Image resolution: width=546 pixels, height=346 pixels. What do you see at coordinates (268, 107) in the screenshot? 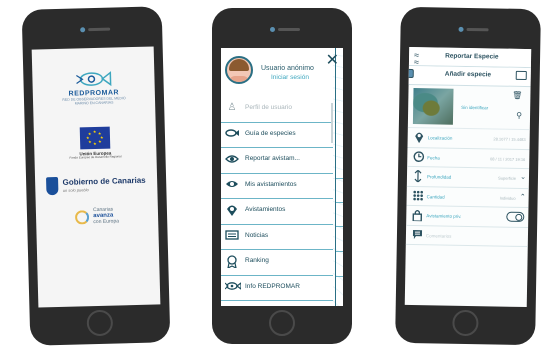
I see `menu-item-label: Perfil de usuario` at bounding box center [268, 107].